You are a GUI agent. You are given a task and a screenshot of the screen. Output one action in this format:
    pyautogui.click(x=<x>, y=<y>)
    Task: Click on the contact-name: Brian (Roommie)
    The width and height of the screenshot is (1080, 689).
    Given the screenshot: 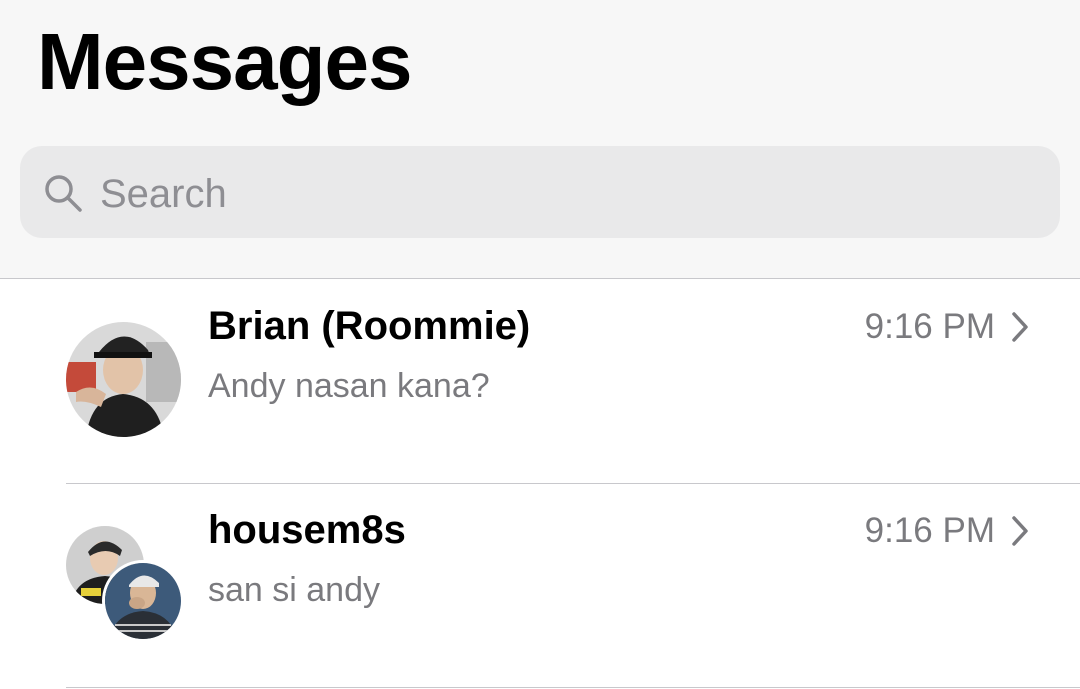 What is the action you would take?
    pyautogui.click(x=369, y=326)
    